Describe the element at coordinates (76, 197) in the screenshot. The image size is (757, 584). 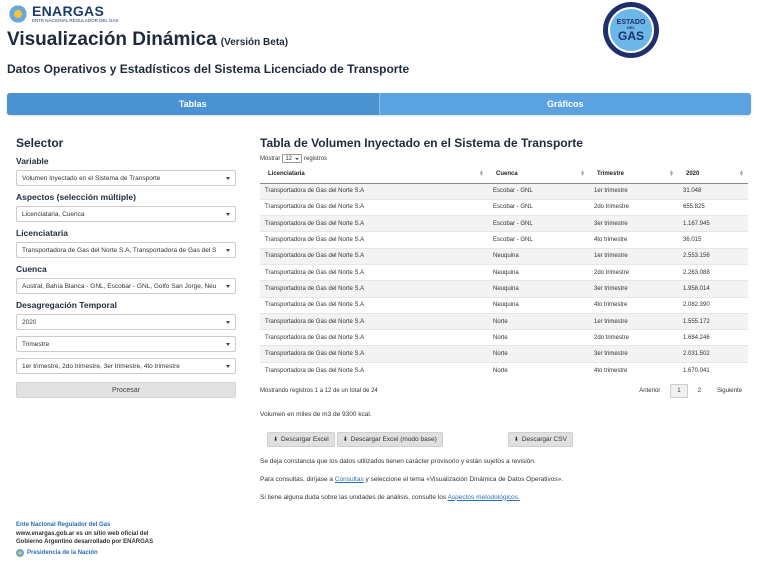
I see `aspectos-label: Aspectos (selección múltiple)` at that location.